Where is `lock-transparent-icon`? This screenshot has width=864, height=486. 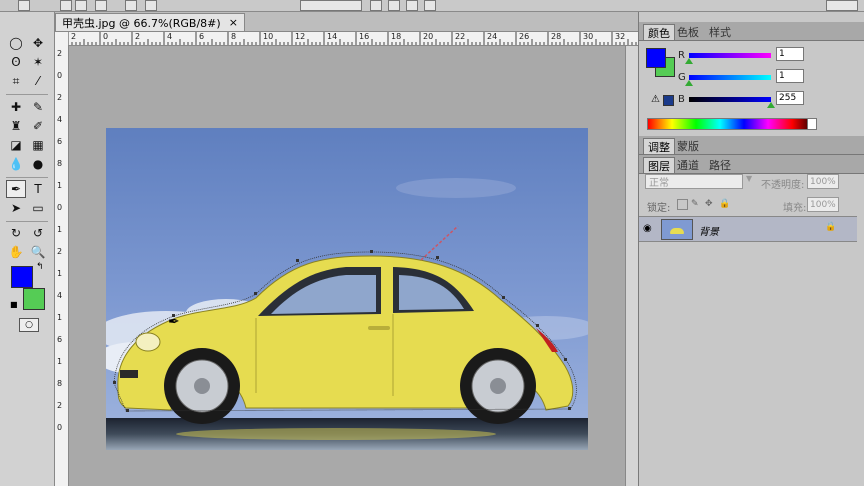
lock-transparent-icon is located at coordinates (682, 204).